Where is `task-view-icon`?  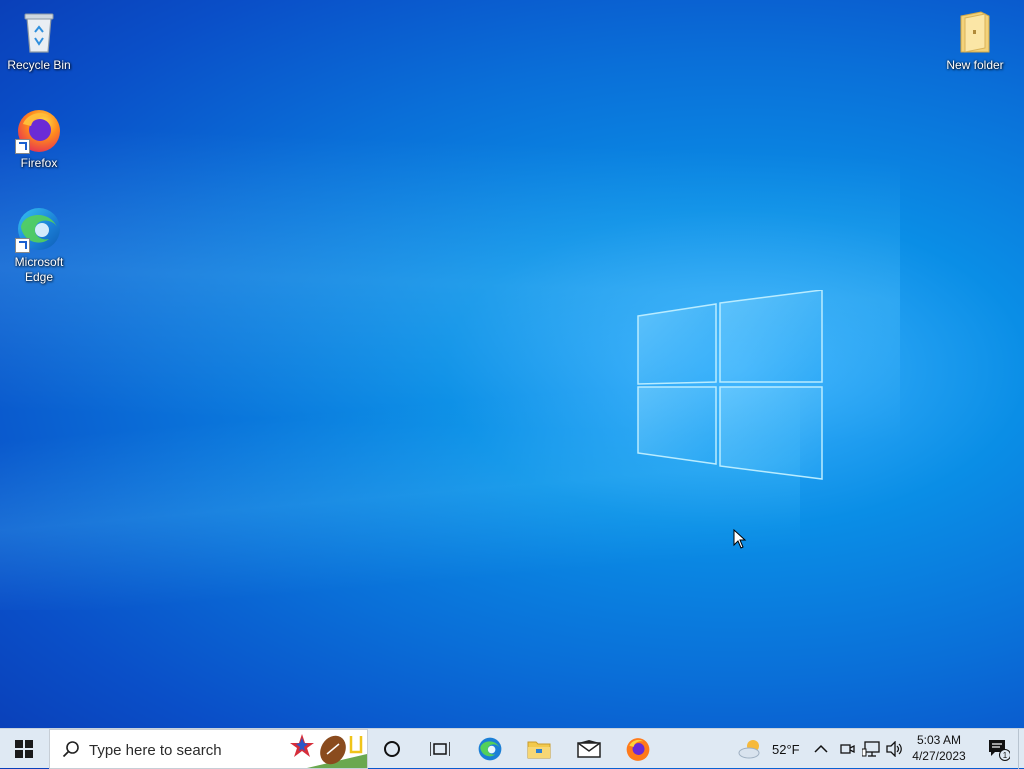 task-view-icon is located at coordinates (440, 749).